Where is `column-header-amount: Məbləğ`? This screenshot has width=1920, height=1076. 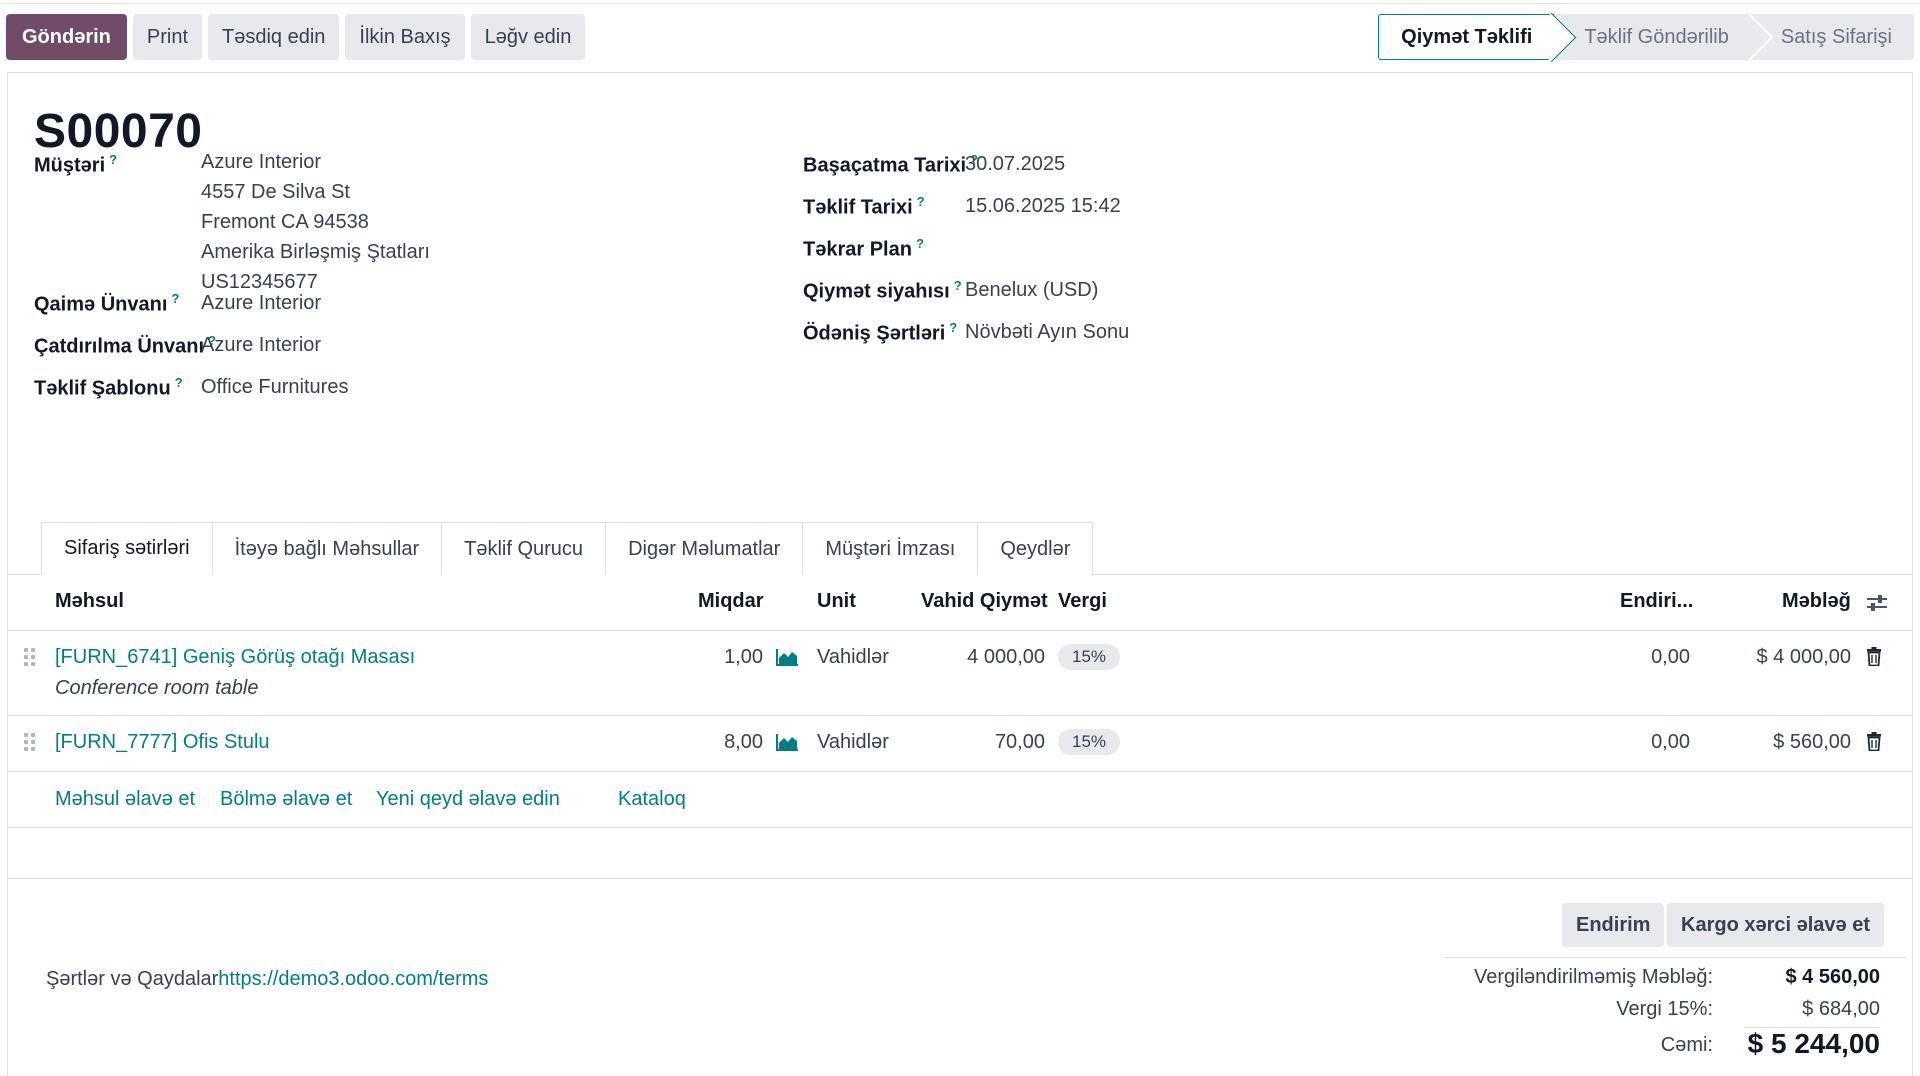 column-header-amount: Məbləğ is located at coordinates (1816, 601).